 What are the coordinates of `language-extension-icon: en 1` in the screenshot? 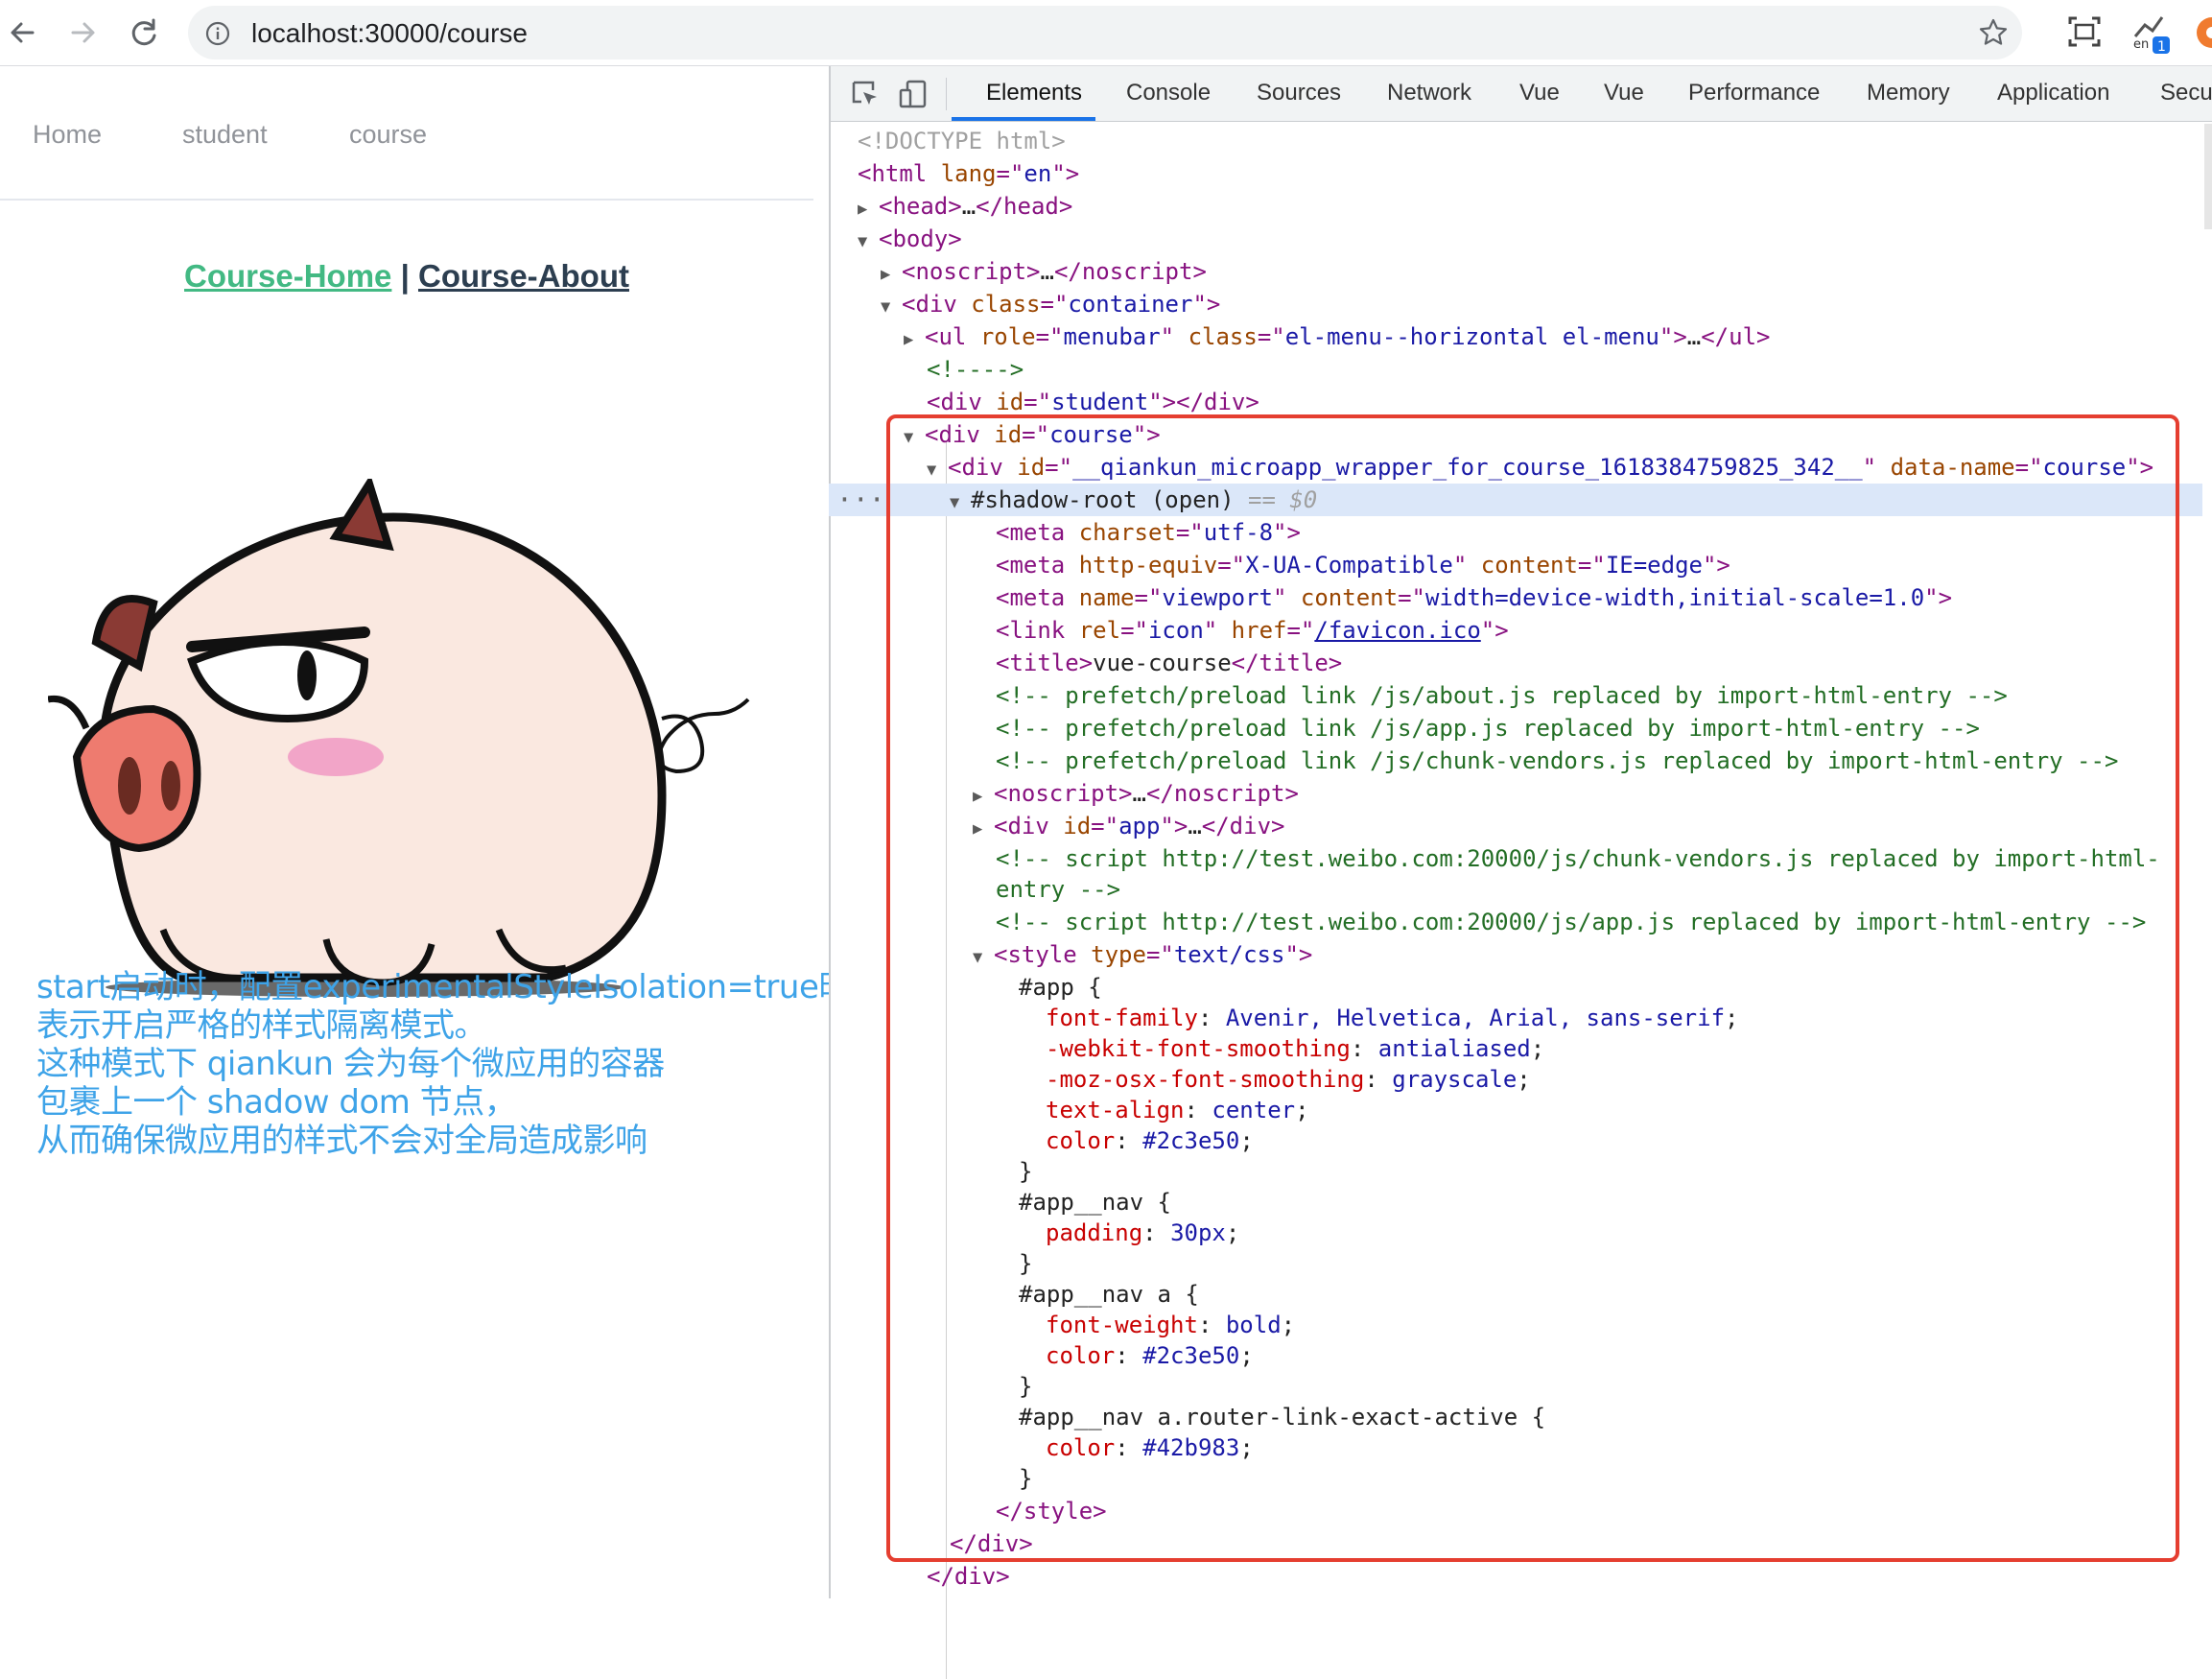 It's located at (2151, 36).